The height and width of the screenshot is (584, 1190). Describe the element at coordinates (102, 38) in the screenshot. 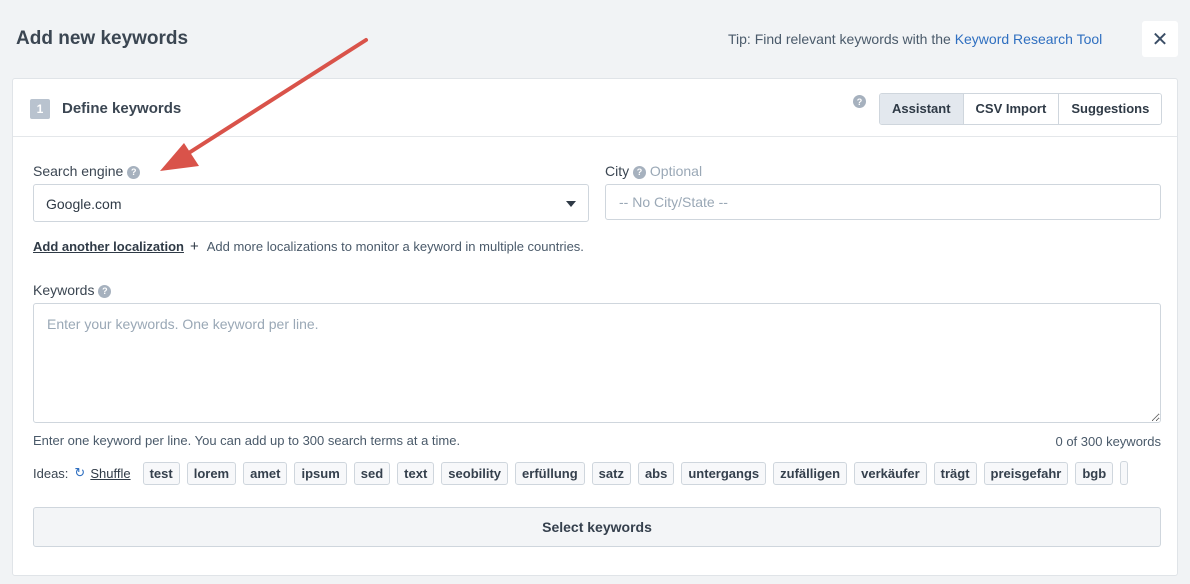

I see `dialog-title: Add new keywords` at that location.